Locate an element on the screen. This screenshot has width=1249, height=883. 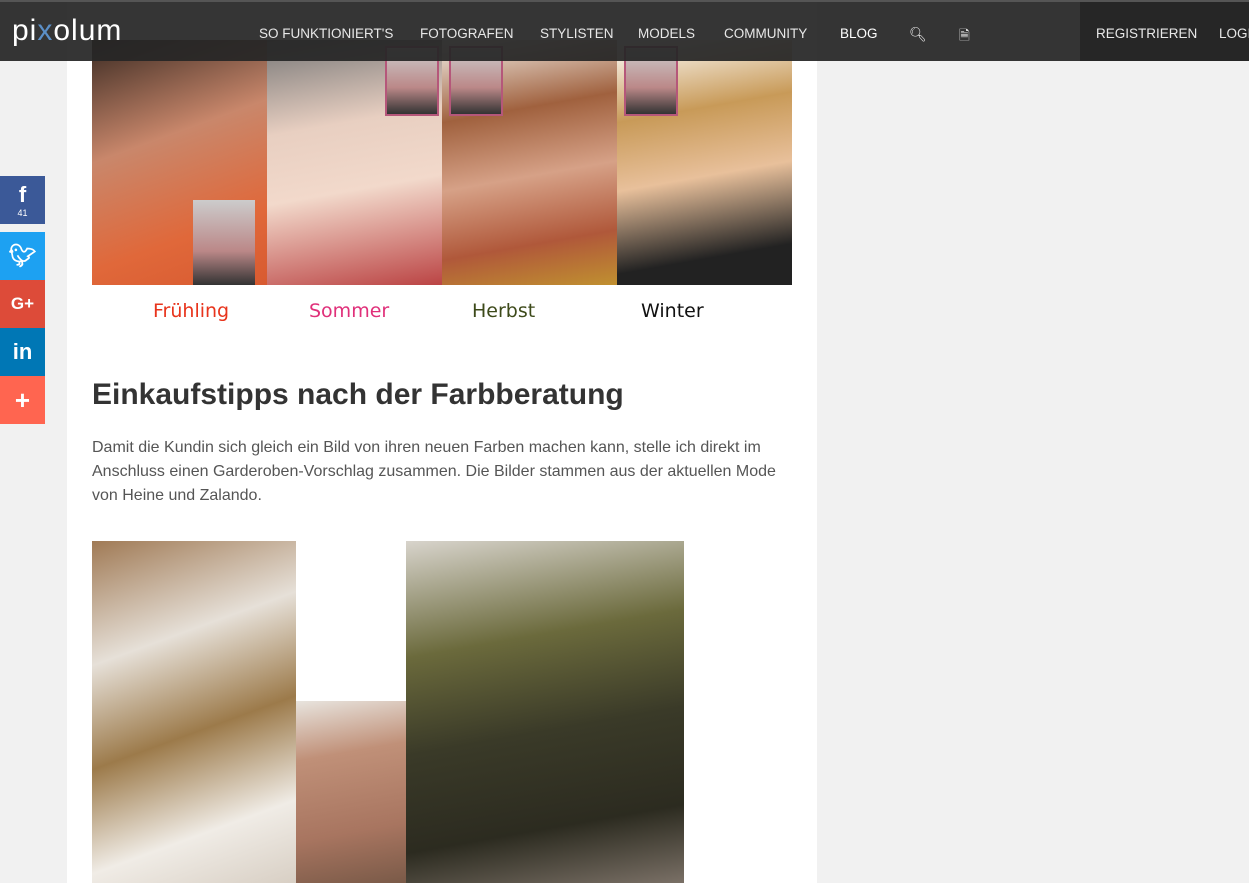
google-plus-icon: G+ is located at coordinates (22, 303).